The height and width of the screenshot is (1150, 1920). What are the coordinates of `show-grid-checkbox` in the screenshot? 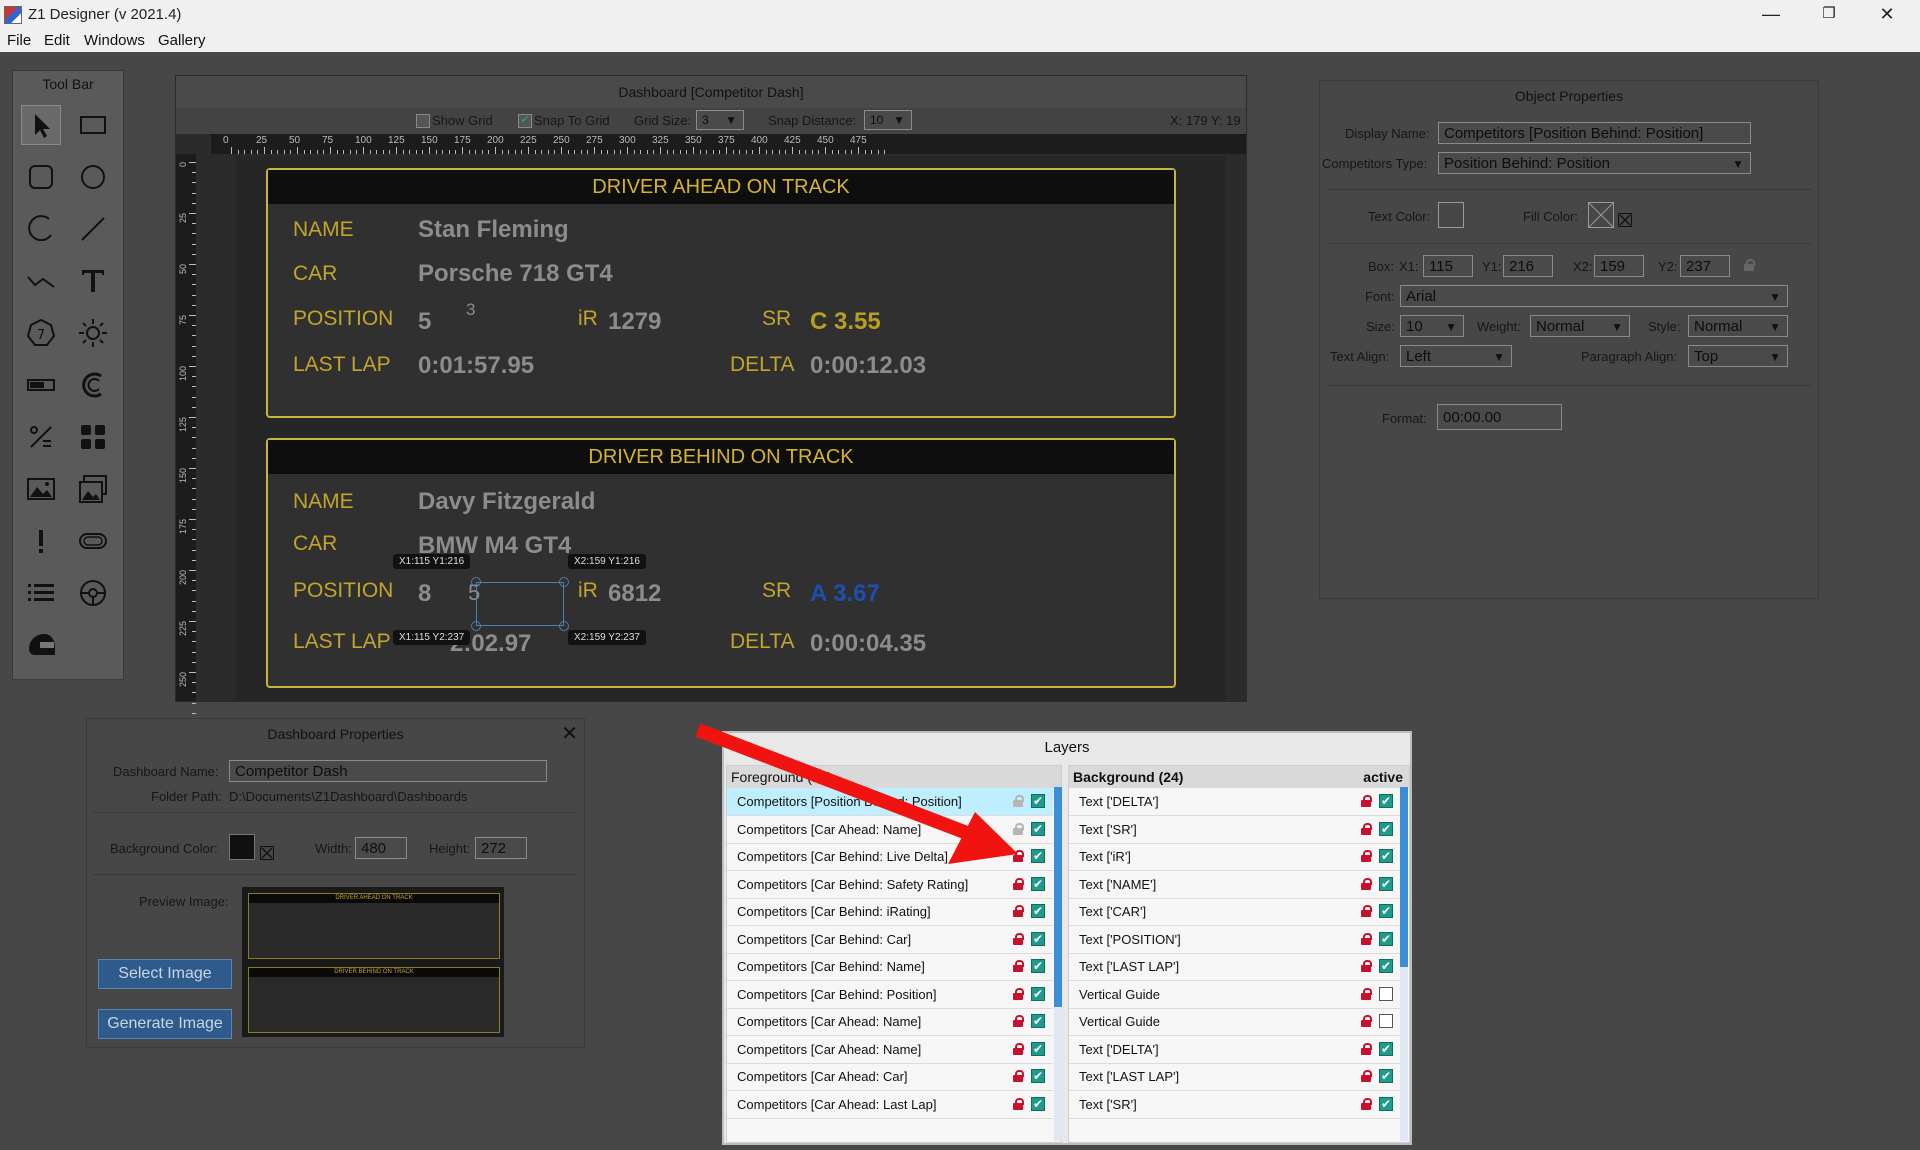 It's located at (423, 121).